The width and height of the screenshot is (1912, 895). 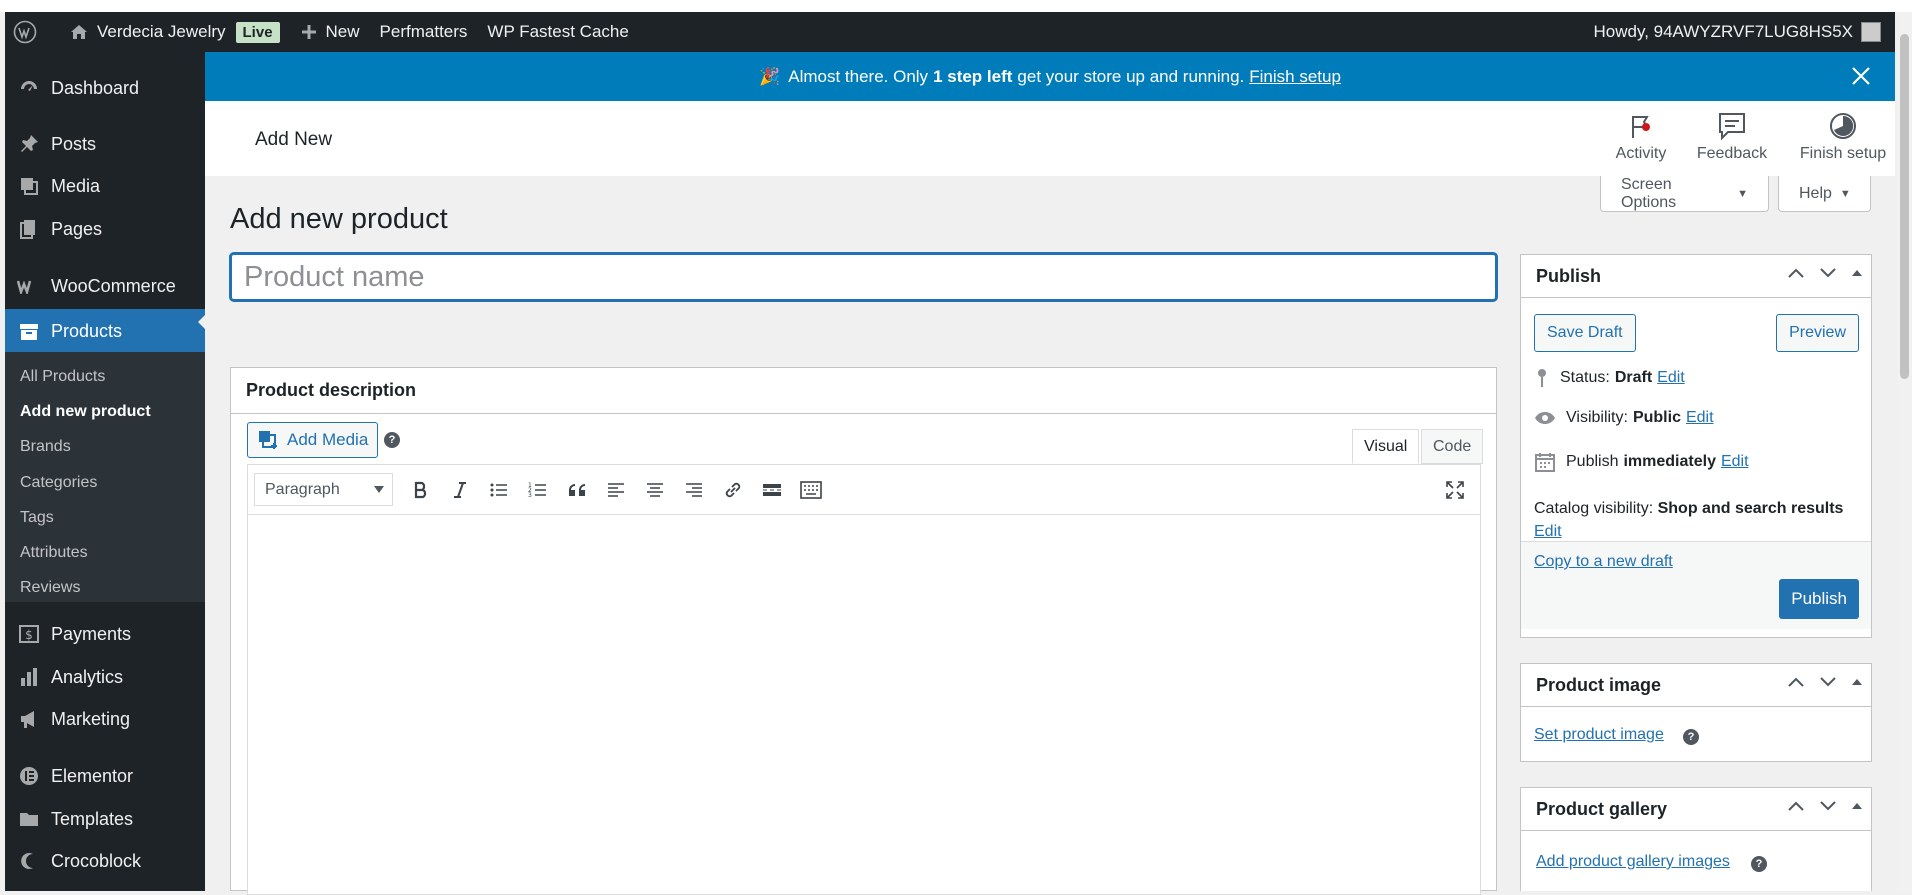 What do you see at coordinates (91, 633) in the screenshot?
I see `sidebar-label-payments: Payments` at bounding box center [91, 633].